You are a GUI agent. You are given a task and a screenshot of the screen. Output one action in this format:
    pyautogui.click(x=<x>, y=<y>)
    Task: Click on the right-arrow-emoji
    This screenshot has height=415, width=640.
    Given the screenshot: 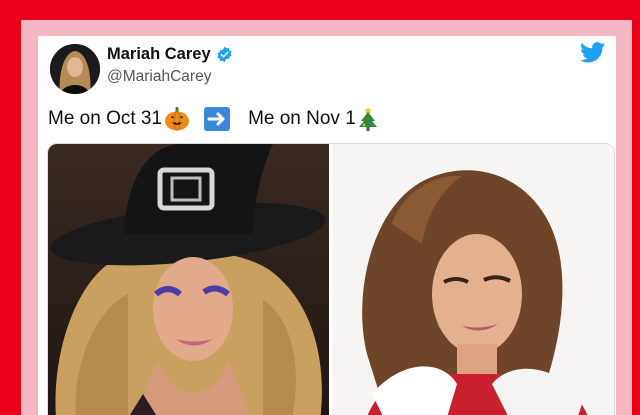 What is the action you would take?
    pyautogui.click(x=217, y=119)
    